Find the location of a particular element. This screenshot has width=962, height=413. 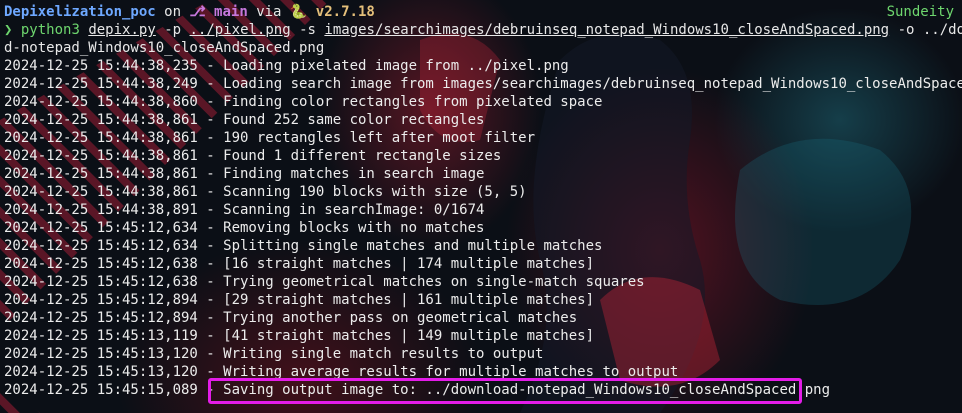

command-pixel-path: ../pixel.png is located at coordinates (240, 30).